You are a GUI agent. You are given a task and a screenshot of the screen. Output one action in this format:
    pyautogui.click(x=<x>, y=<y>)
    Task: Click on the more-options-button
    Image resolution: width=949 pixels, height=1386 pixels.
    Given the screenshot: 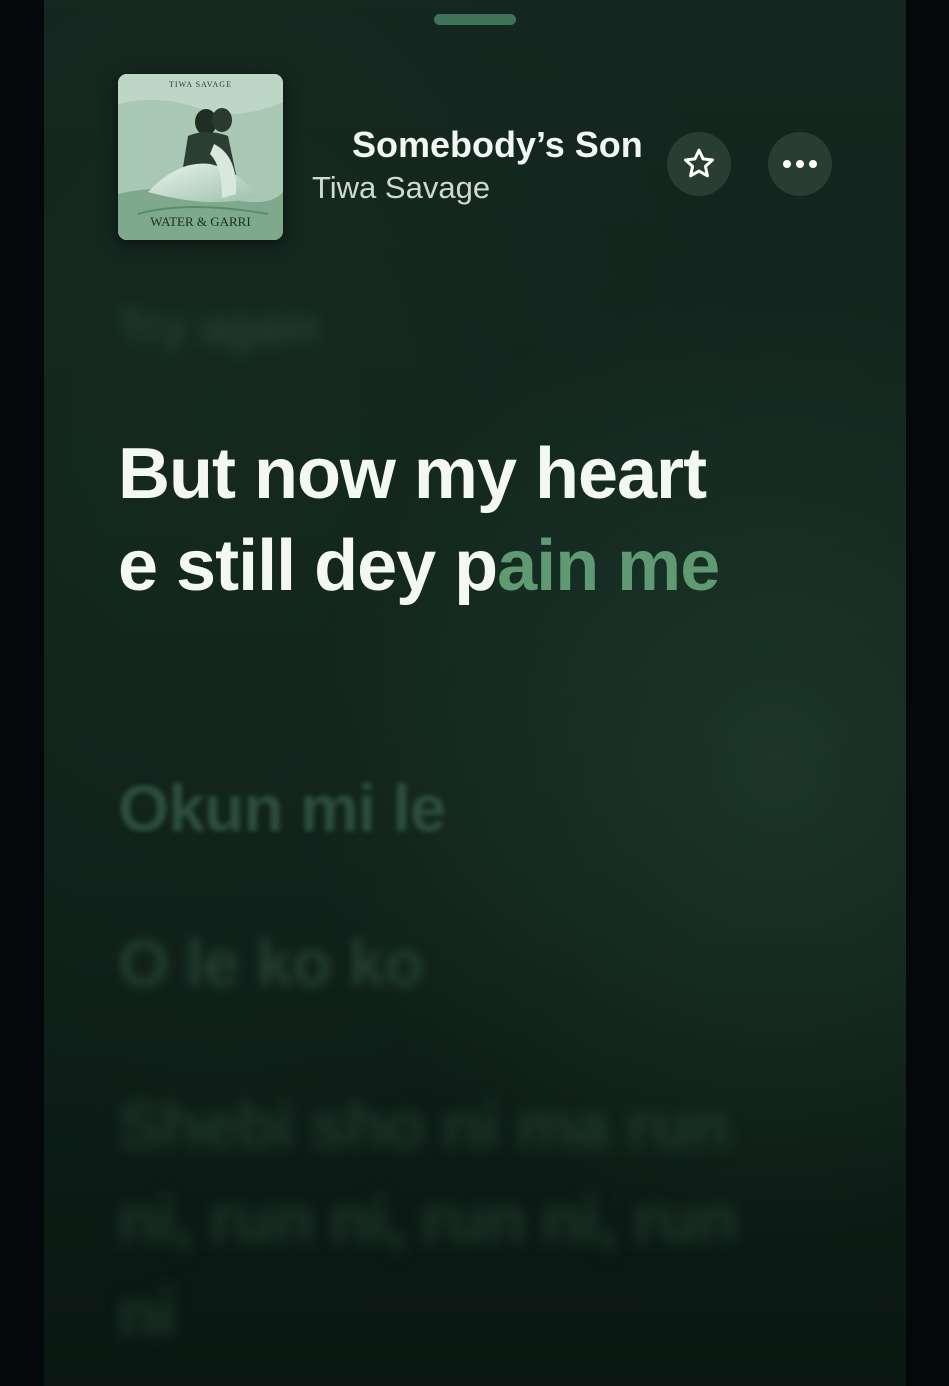 What is the action you would take?
    pyautogui.click(x=800, y=164)
    